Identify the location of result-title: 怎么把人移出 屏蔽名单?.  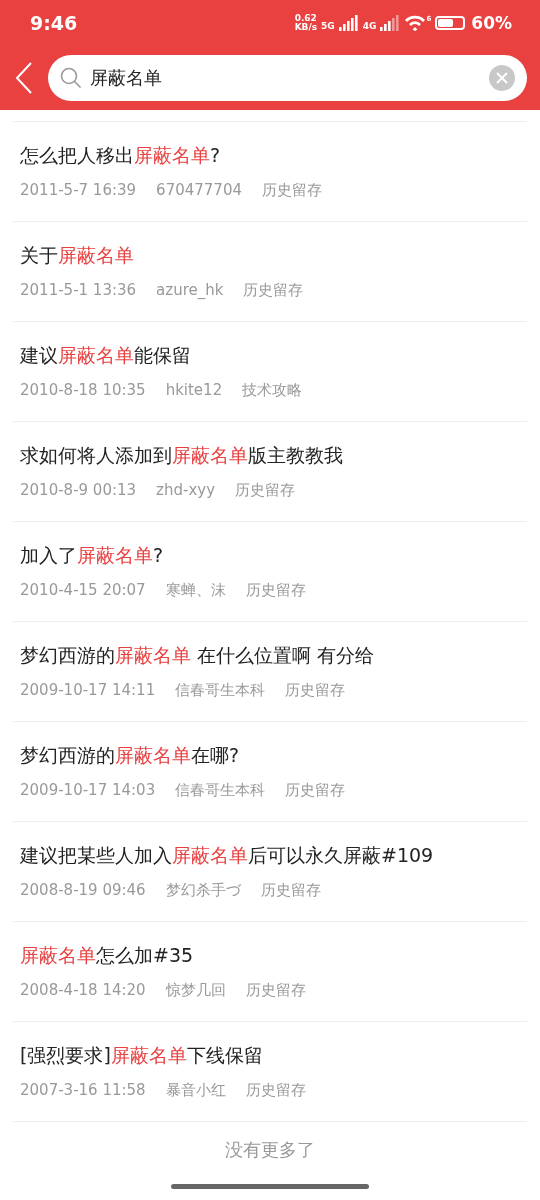
(270, 156).